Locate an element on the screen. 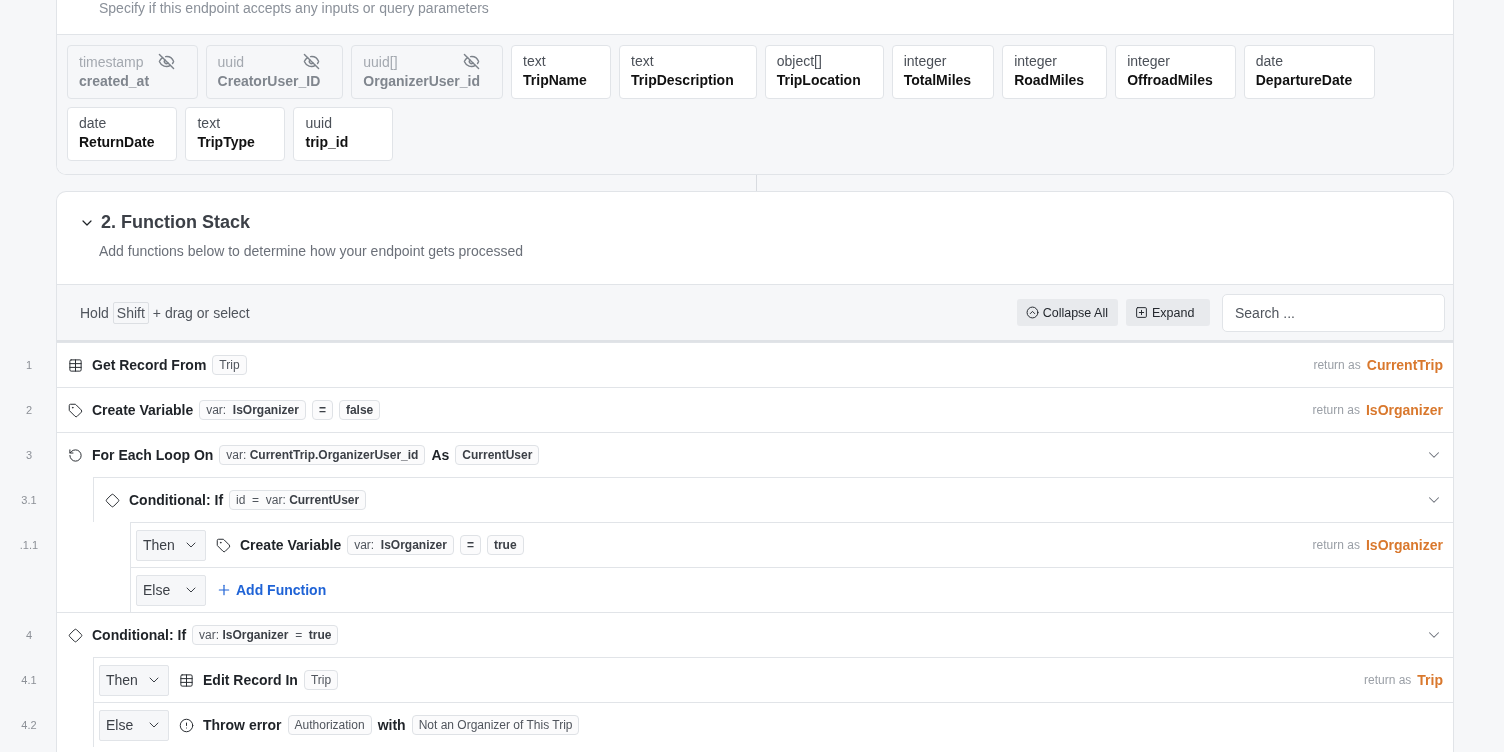 The height and width of the screenshot is (752, 1504). expand-icon is located at coordinates (1141, 312).